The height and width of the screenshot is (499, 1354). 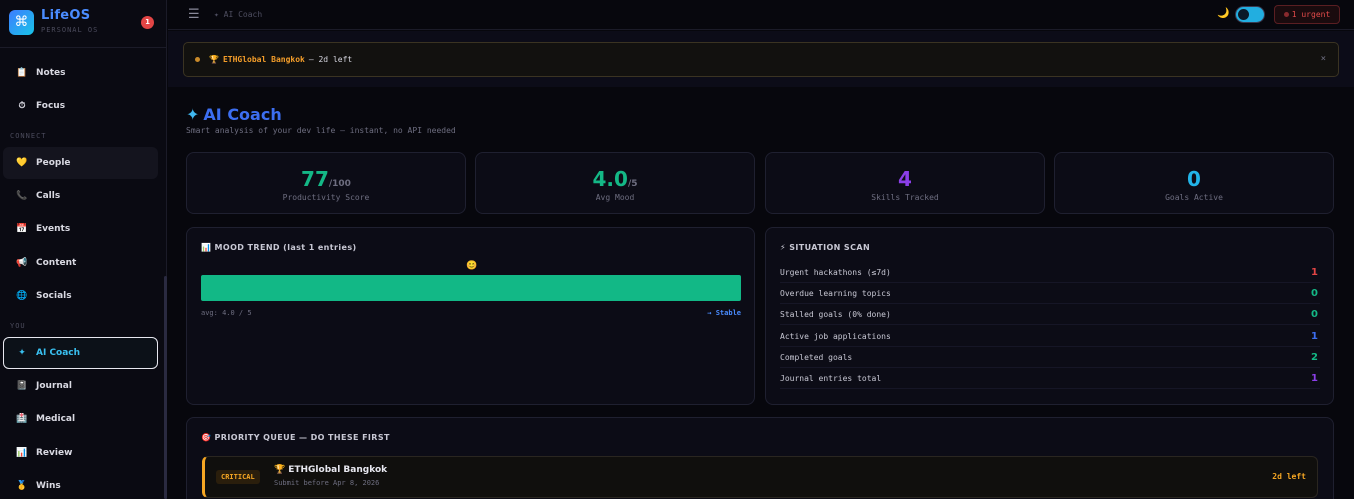 I want to click on sidebar-item-calls: 📞 Calls, so click(x=80, y=196).